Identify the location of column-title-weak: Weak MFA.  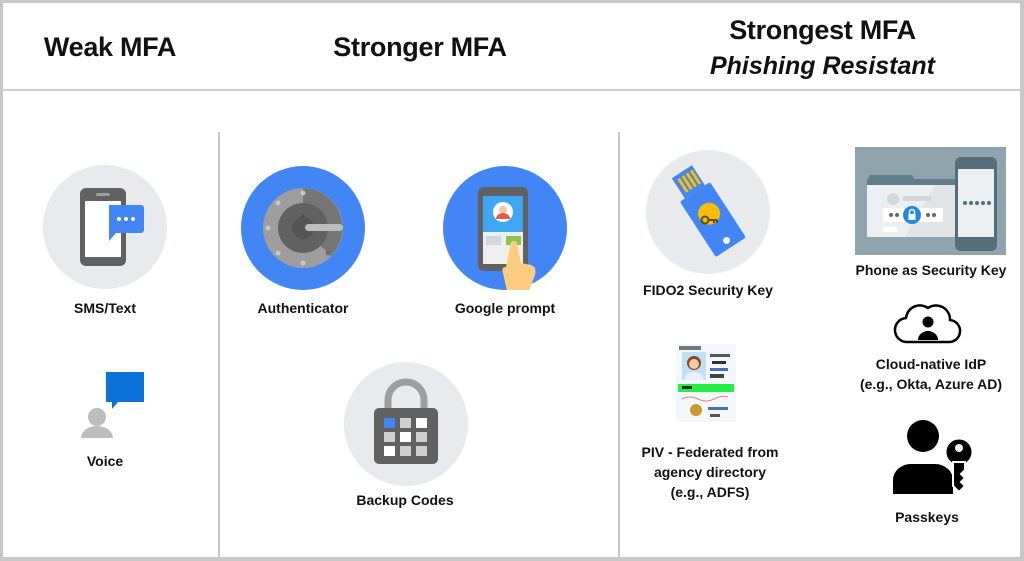
(110, 47).